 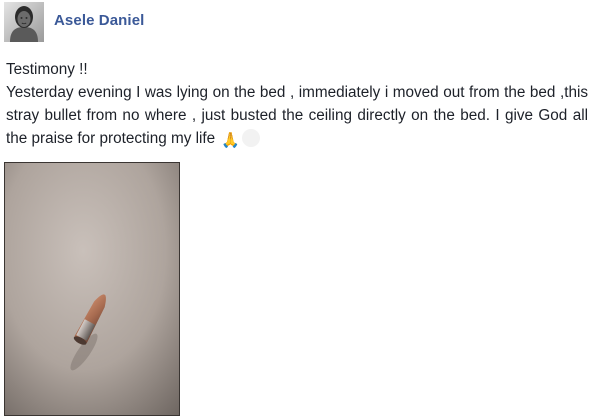 I want to click on avatar-photo-icon, so click(x=24, y=22).